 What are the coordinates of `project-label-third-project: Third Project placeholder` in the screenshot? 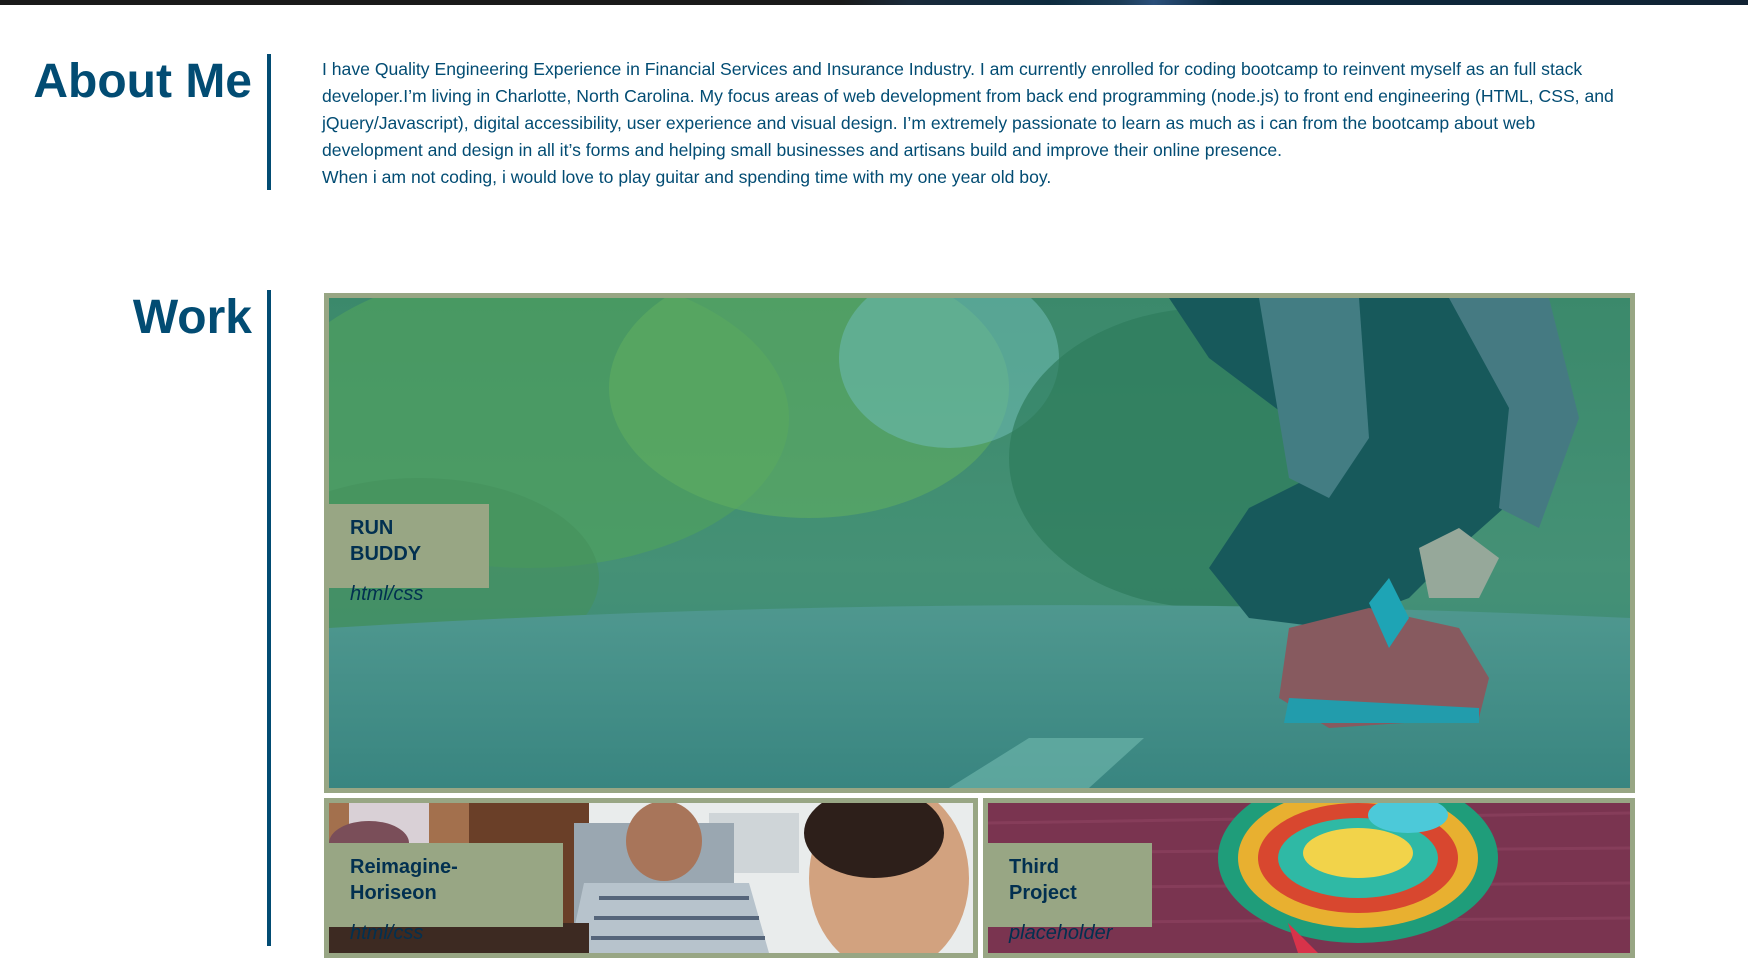 It's located at (1070, 893).